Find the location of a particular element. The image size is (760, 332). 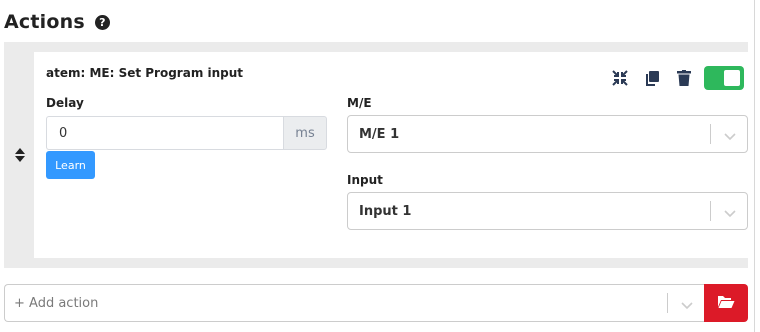

me-select: M/E 1 is located at coordinates (547, 134).